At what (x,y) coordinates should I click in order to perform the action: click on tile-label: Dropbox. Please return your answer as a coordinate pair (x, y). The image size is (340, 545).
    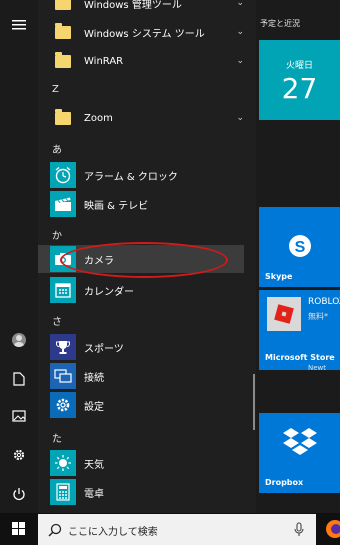
    Looking at the image, I should click on (284, 482).